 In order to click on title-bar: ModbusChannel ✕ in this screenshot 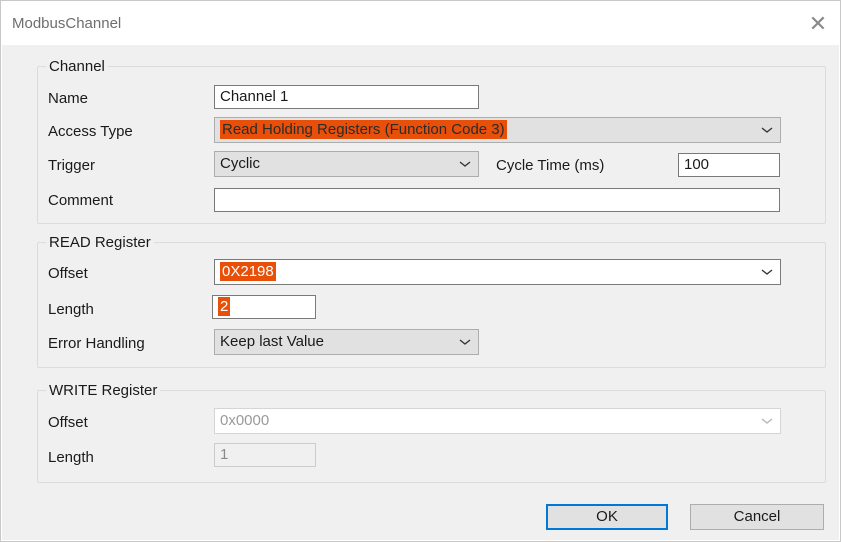, I will do `click(420, 23)`.